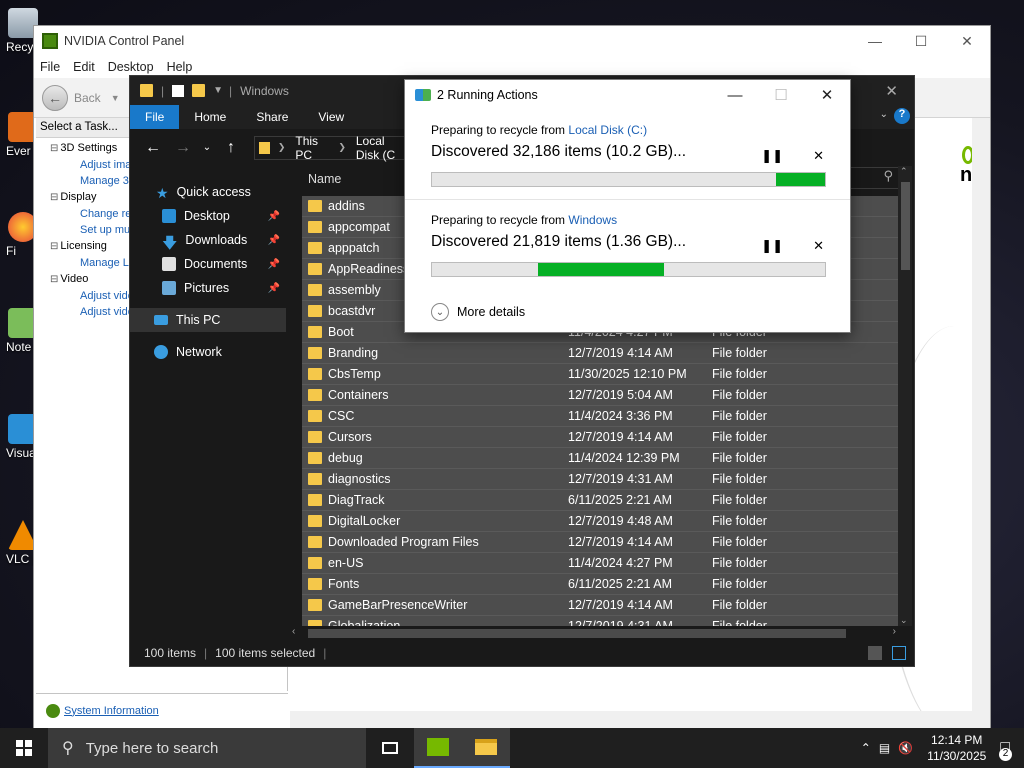 This screenshot has height=768, width=1024. Describe the element at coordinates (866, 748) in the screenshot. I see `chevron-up-icon: ⌃` at that location.